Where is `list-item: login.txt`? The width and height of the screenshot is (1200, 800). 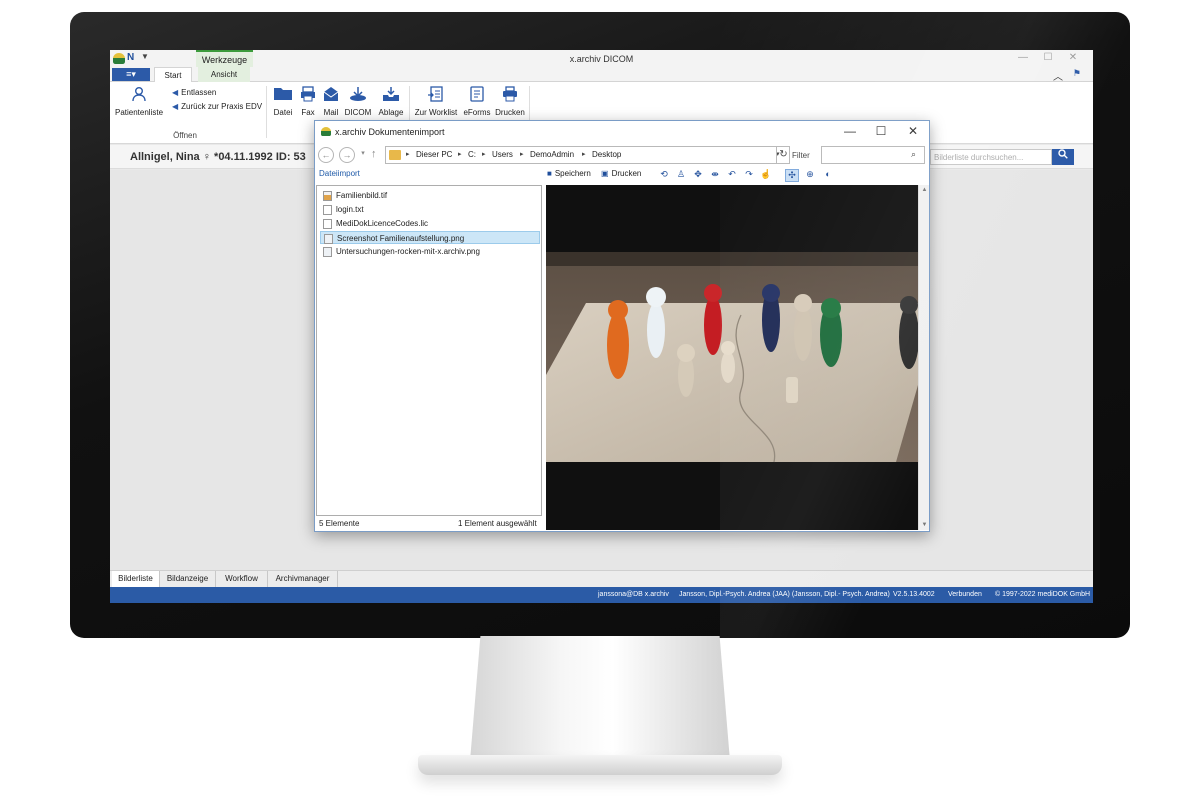
list-item: login.txt is located at coordinates (430, 209).